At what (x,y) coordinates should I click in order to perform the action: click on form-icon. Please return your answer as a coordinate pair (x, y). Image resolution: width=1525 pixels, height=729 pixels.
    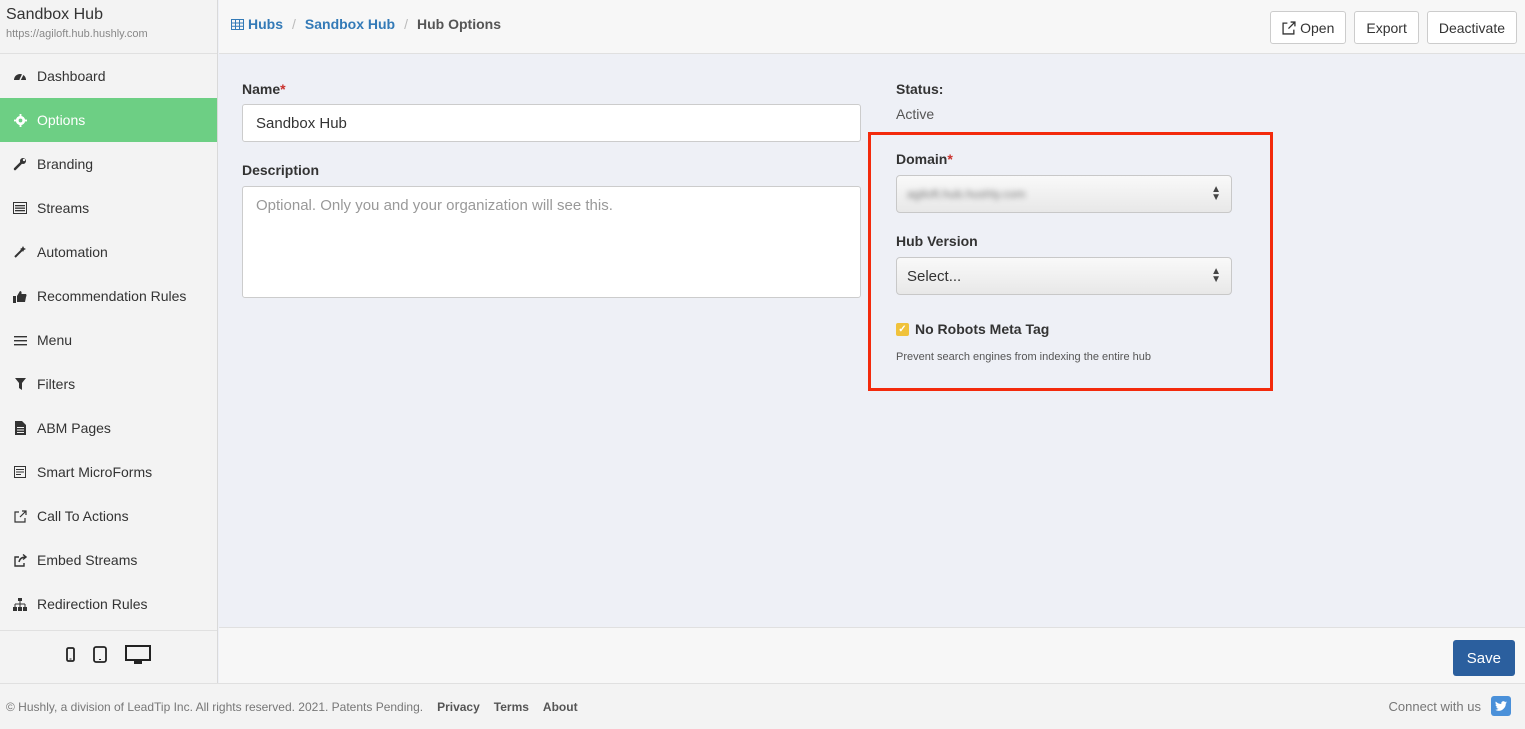
    Looking at the image, I should click on (20, 472).